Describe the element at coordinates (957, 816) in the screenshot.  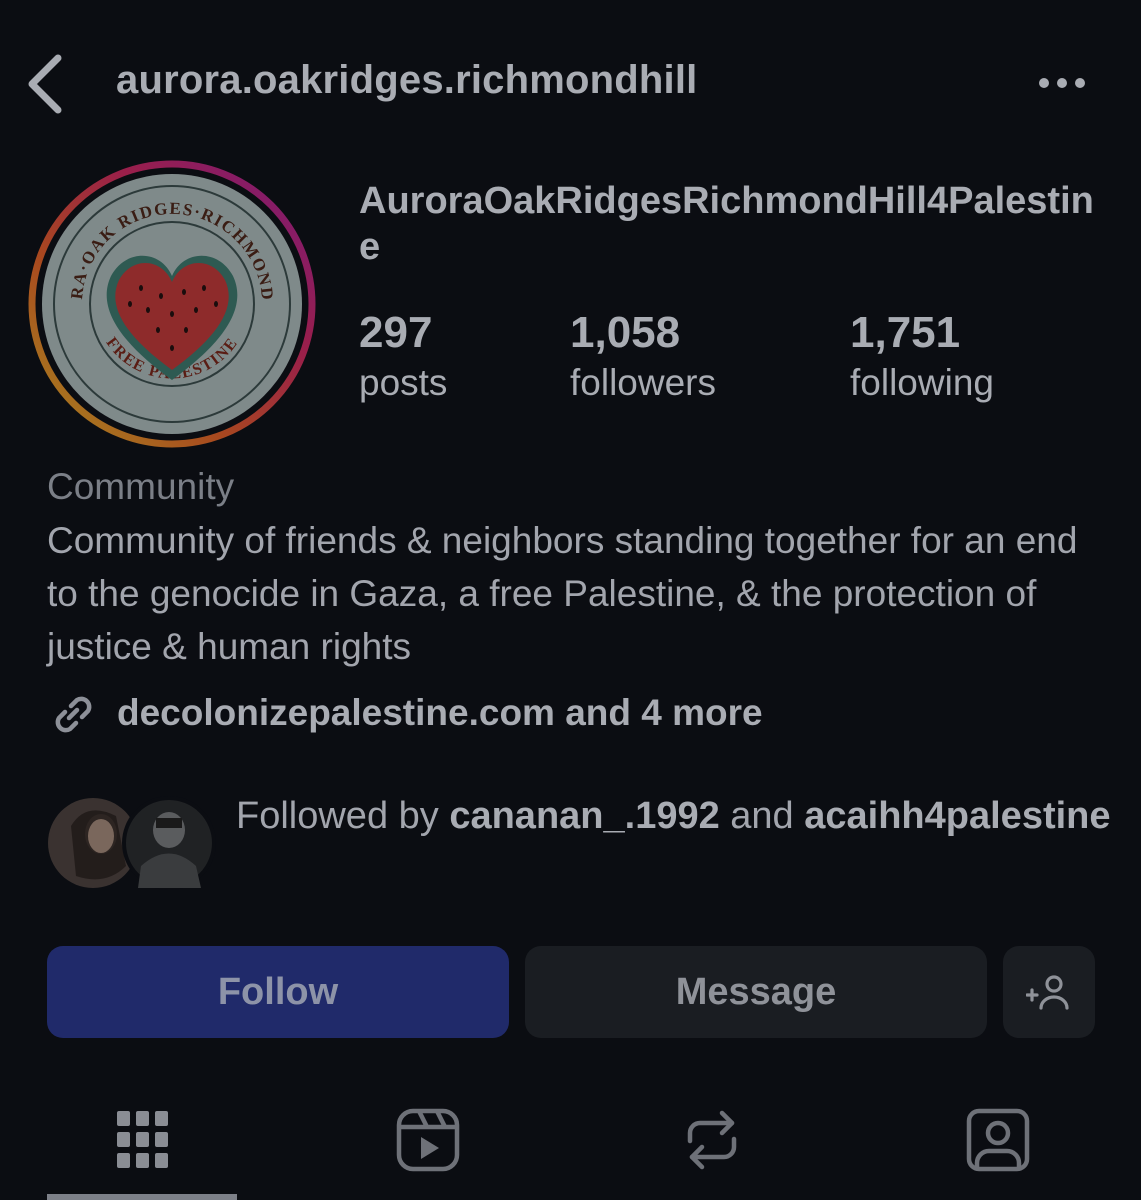
I see `mutual-follower-link: acaihh4palestine` at that location.